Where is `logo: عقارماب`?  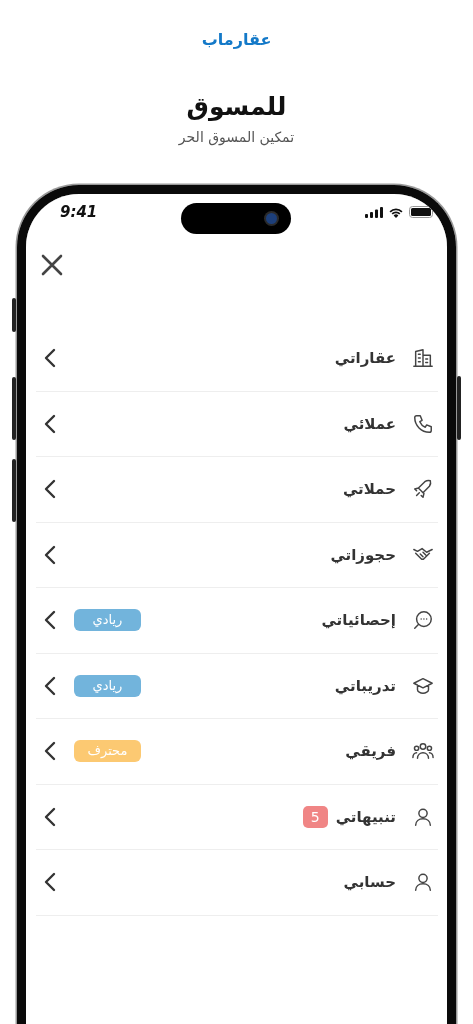 logo: عقارماب is located at coordinates (236, 40).